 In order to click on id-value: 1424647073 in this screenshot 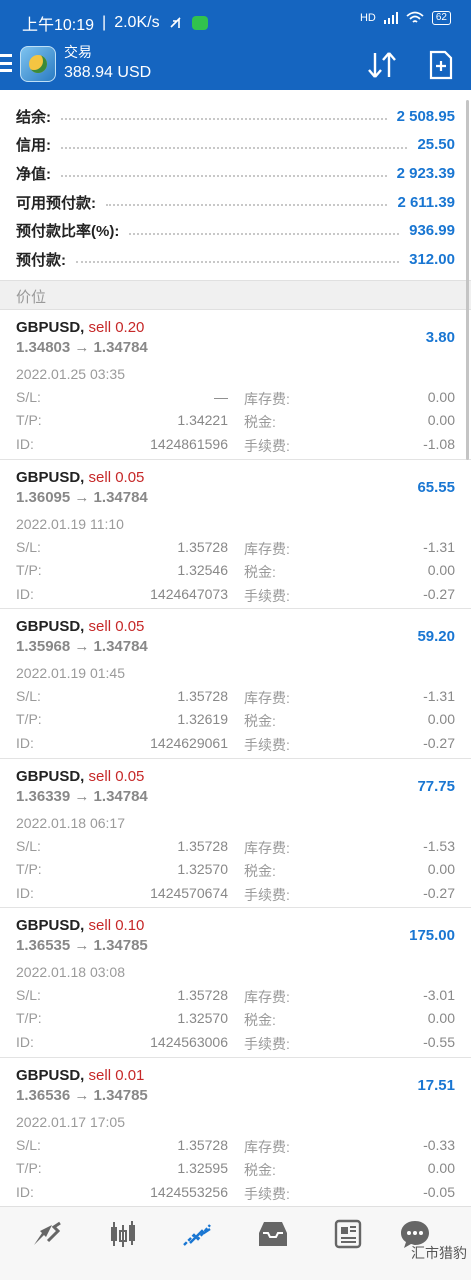, I will do `click(189, 593)`.